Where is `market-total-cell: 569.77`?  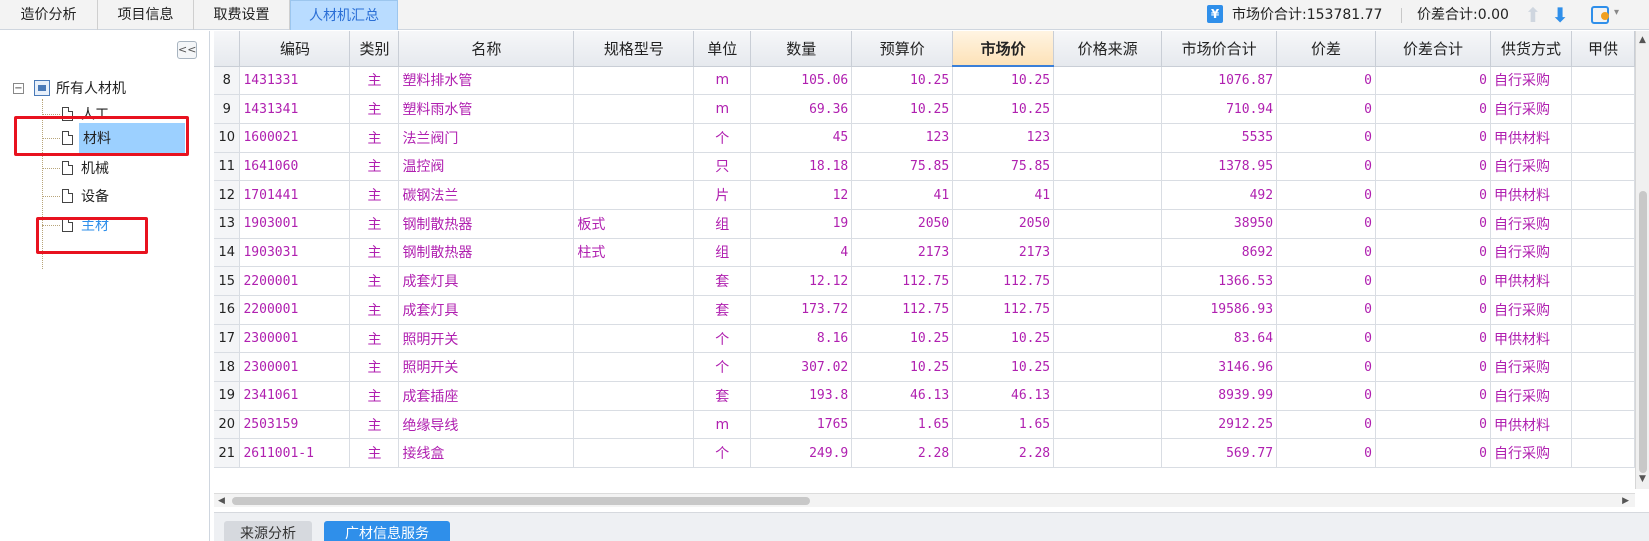 market-total-cell: 569.77 is located at coordinates (1219, 453).